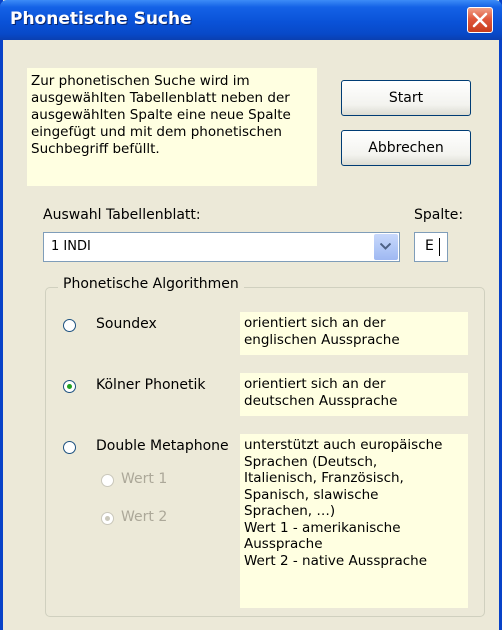 This screenshot has height=630, width=502. I want to click on start-button: Start, so click(406, 98).